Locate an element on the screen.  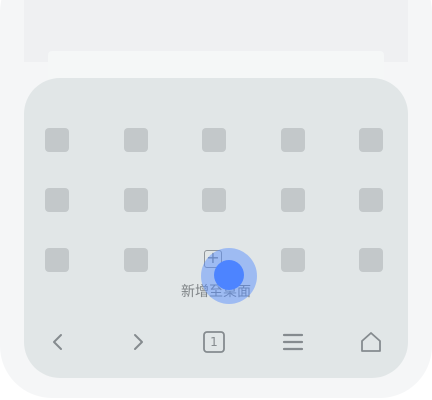
menu-icon is located at coordinates (293, 342).